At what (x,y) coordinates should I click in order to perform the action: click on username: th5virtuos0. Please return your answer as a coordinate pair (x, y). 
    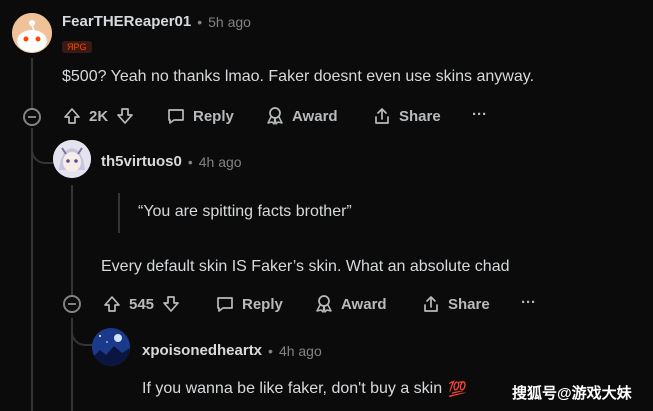
    Looking at the image, I should click on (141, 161).